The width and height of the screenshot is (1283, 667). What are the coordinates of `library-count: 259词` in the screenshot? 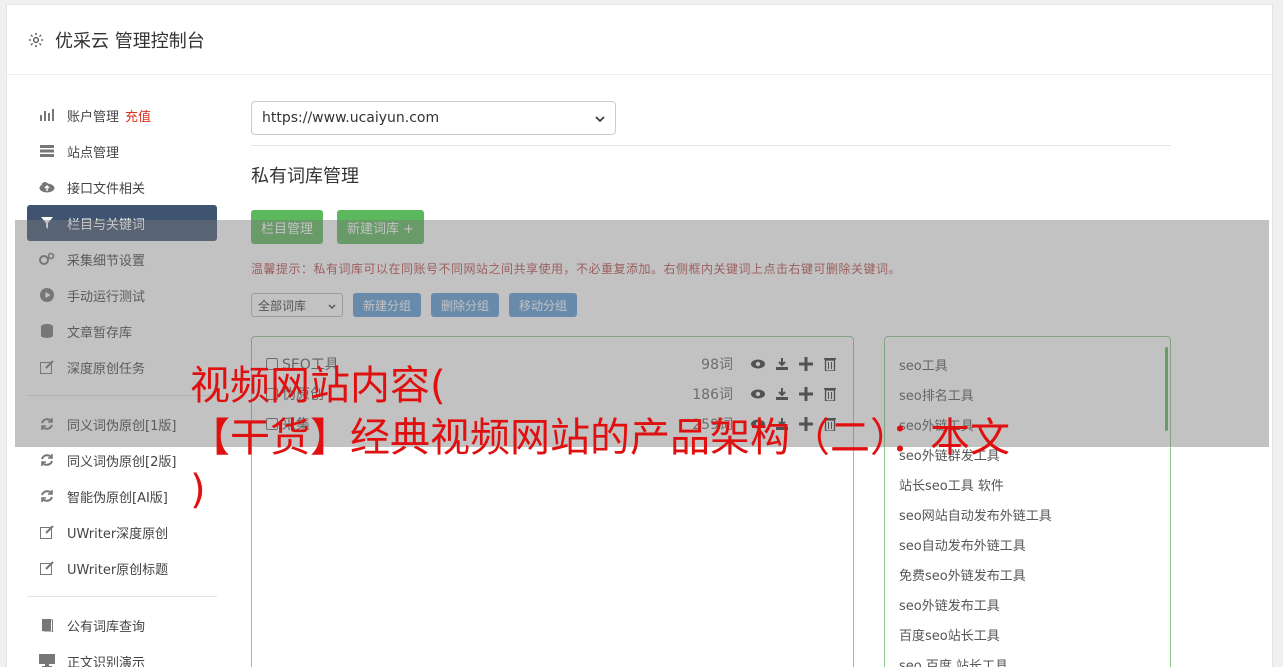 It's located at (712, 425).